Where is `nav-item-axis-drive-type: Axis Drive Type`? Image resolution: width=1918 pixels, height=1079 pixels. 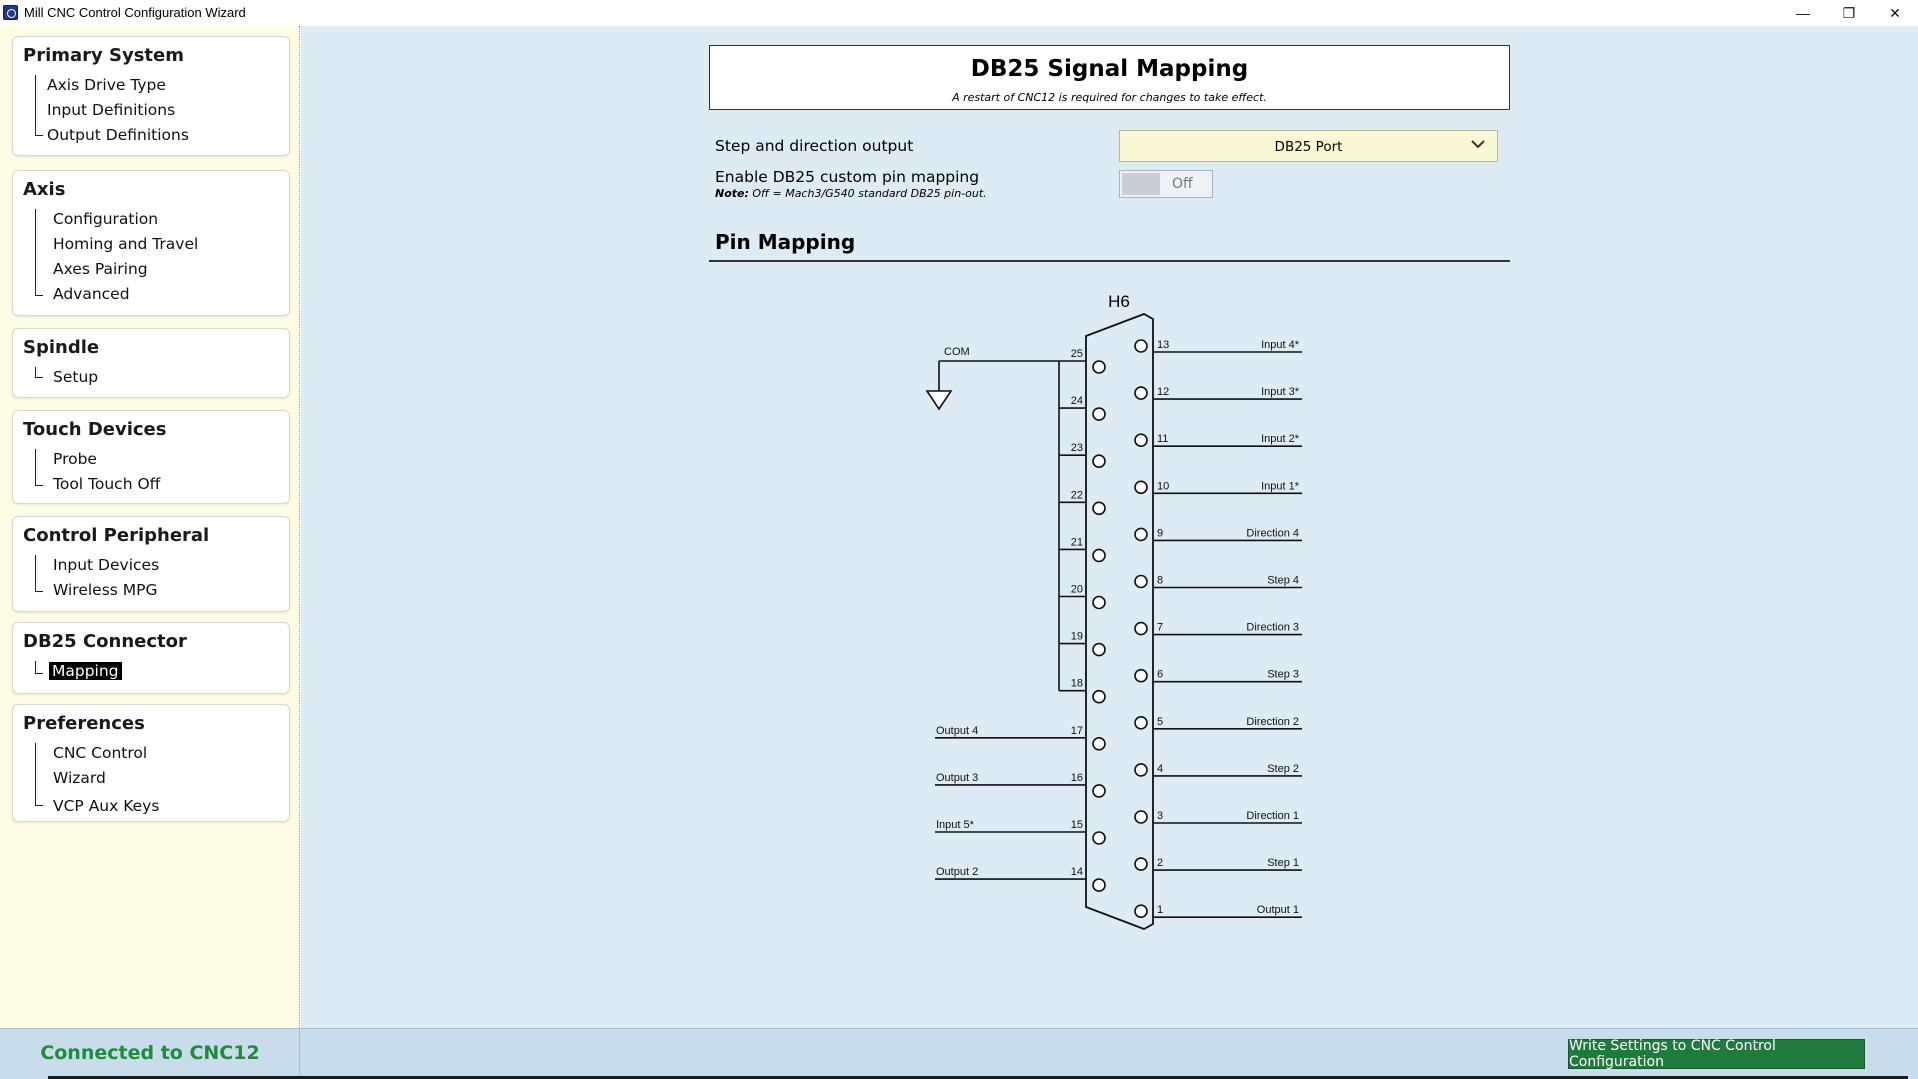 nav-item-axis-drive-type: Axis Drive Type is located at coordinates (106, 85).